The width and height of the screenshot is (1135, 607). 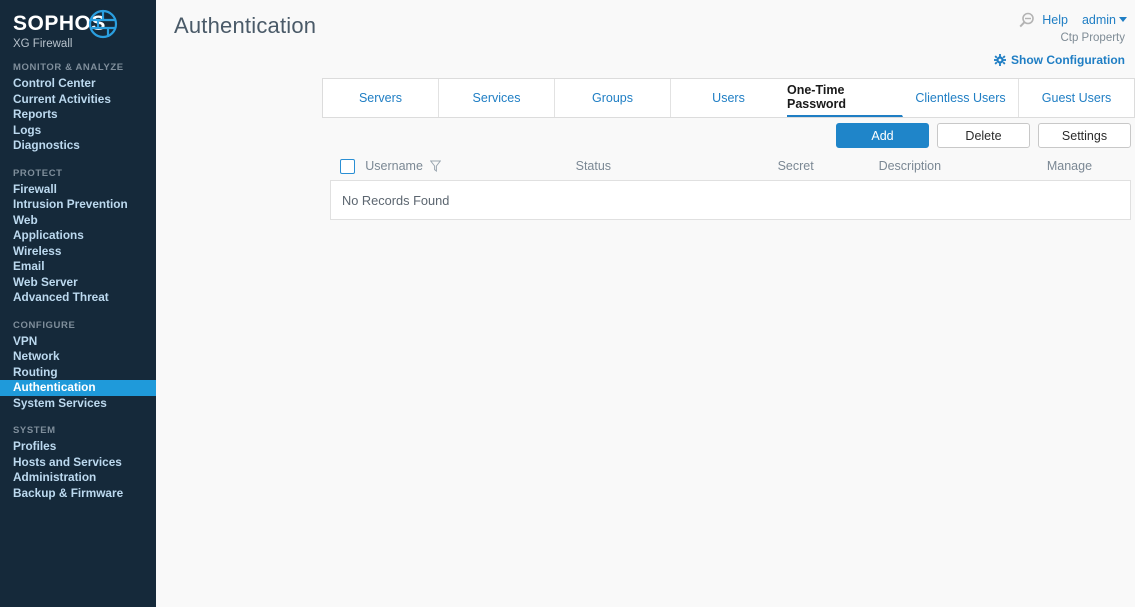 What do you see at coordinates (961, 98) in the screenshot?
I see `tab-clientless-users: Clientless Users` at bounding box center [961, 98].